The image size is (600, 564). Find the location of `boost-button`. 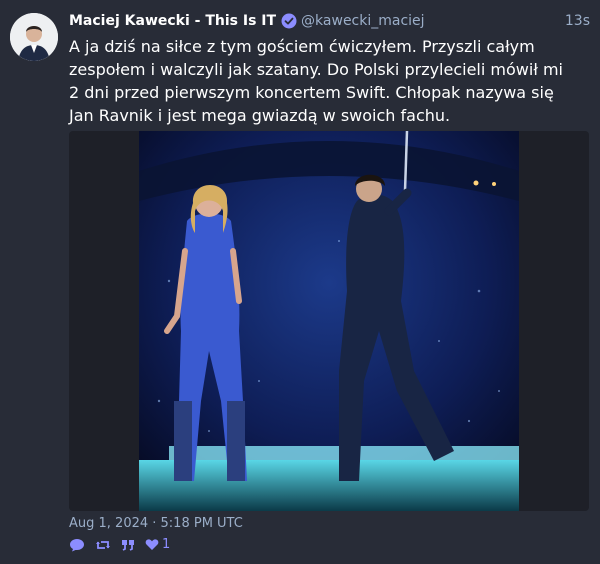

boost-button is located at coordinates (103, 545).